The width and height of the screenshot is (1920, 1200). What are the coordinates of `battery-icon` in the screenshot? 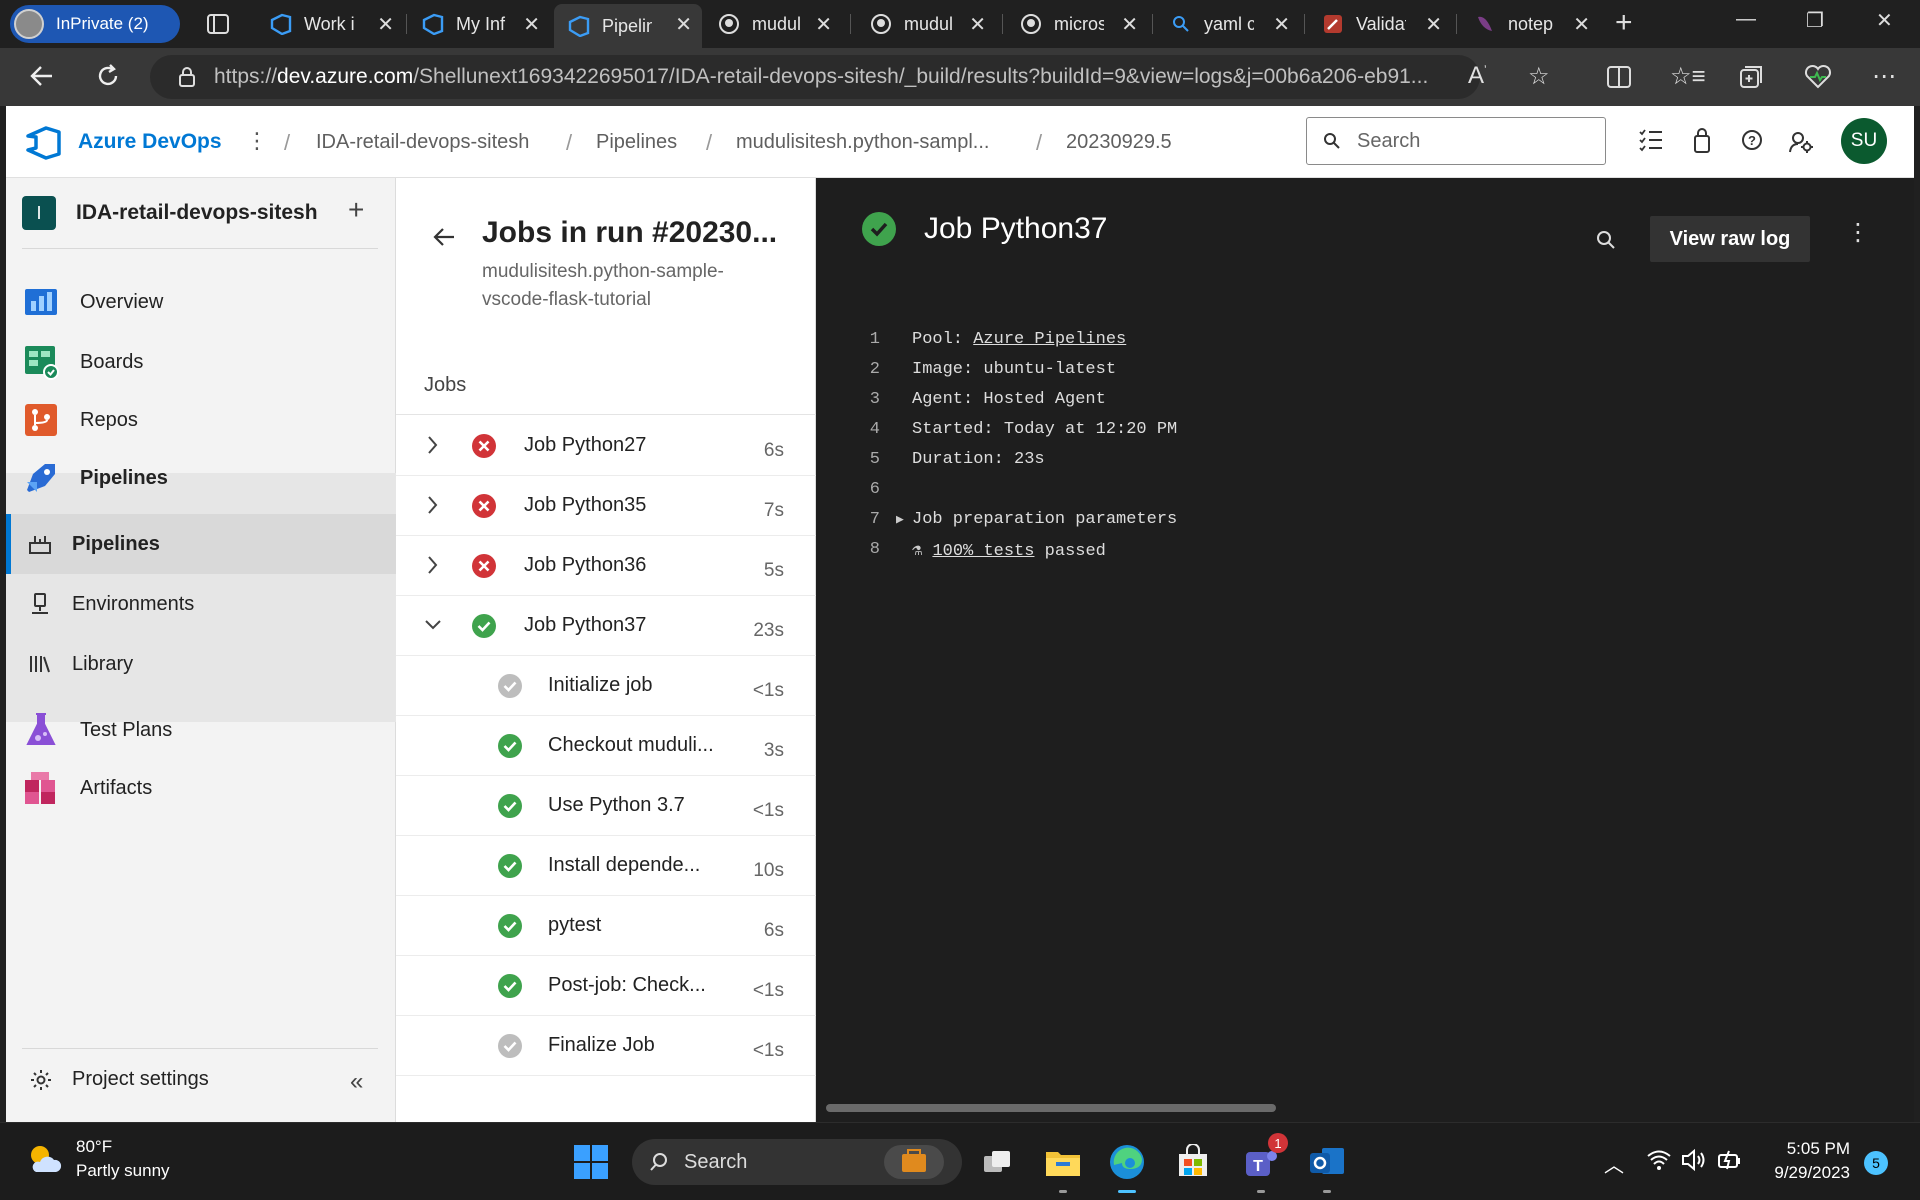 It's located at (1730, 1160).